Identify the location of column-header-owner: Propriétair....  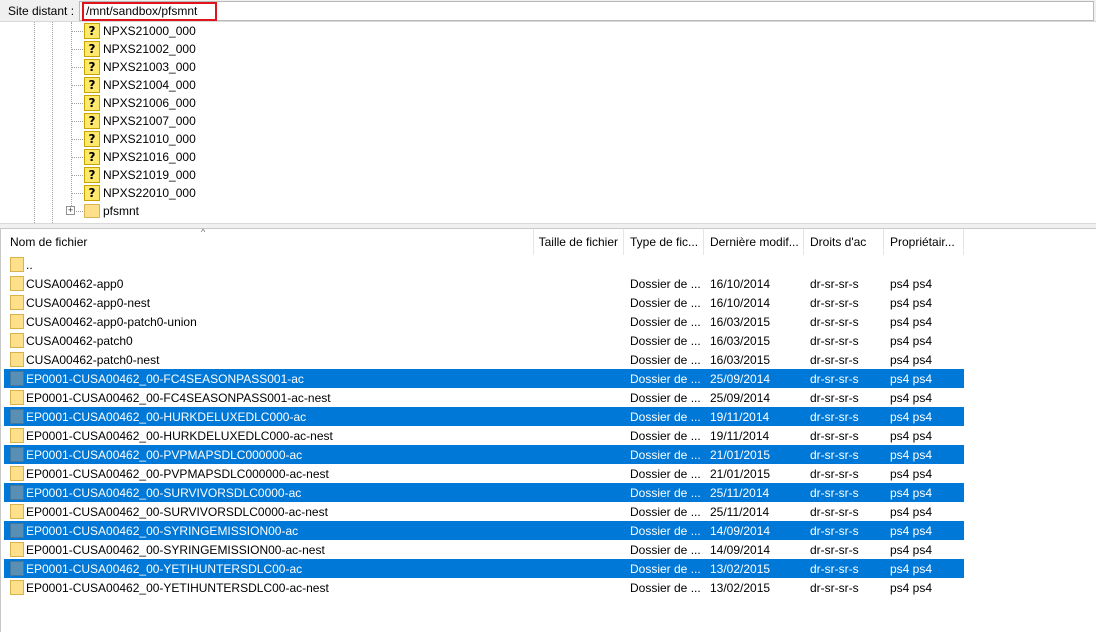
(924, 242).